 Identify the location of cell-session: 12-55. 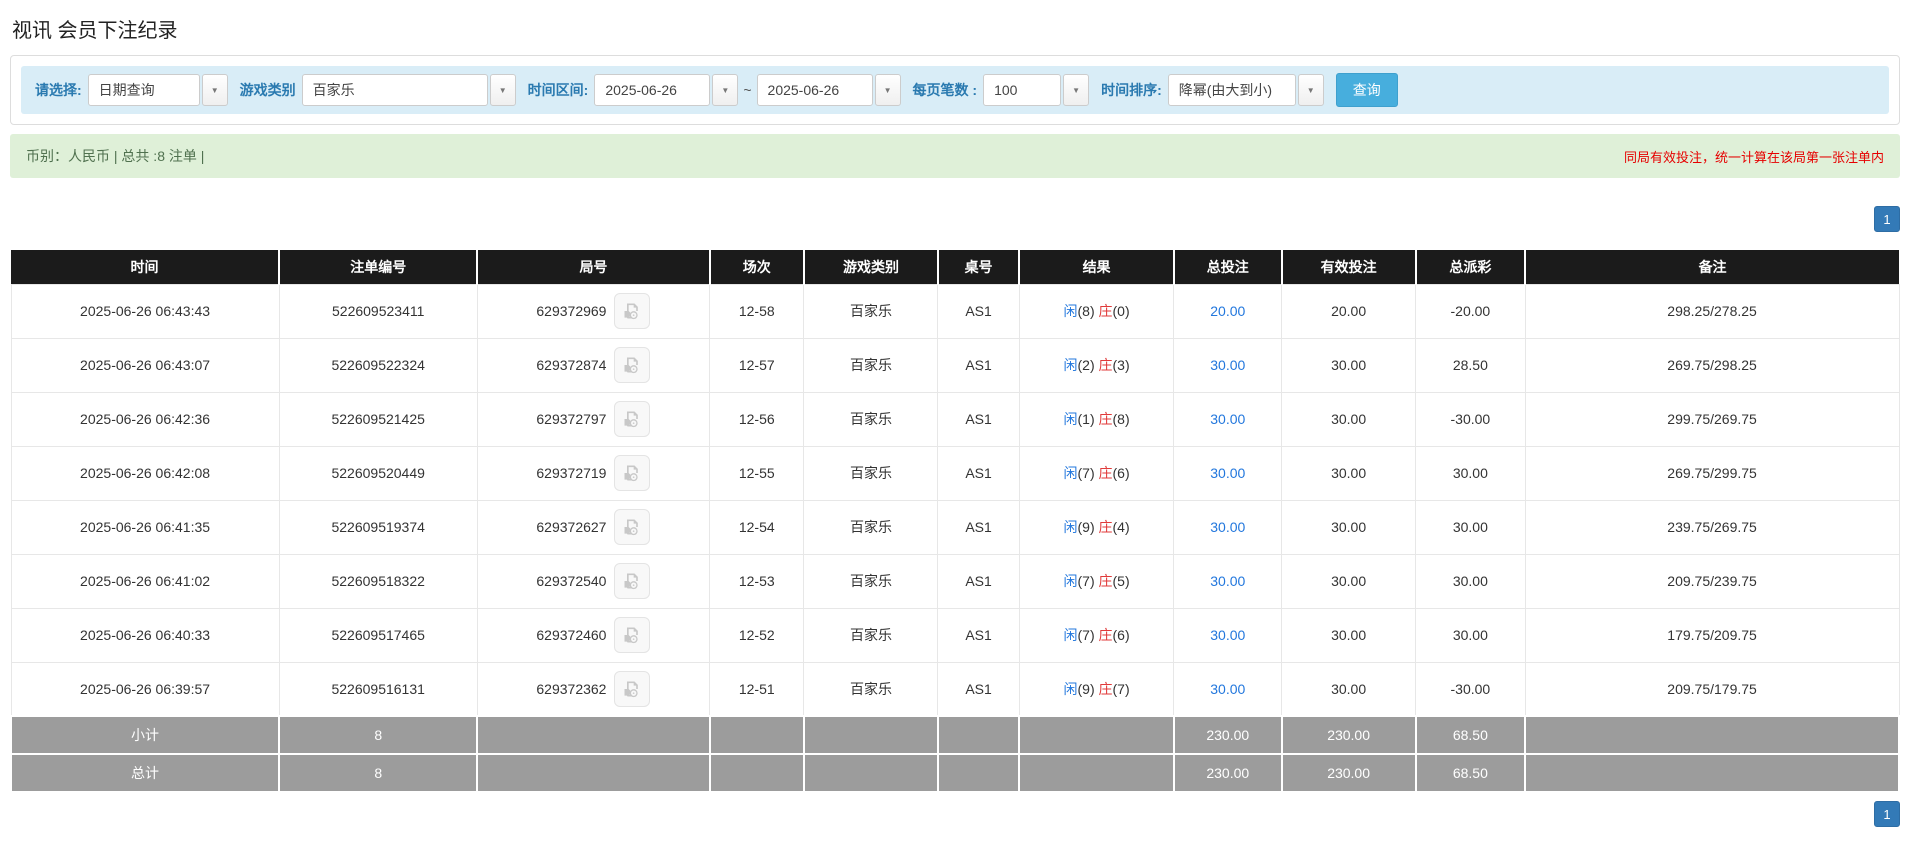
(757, 473).